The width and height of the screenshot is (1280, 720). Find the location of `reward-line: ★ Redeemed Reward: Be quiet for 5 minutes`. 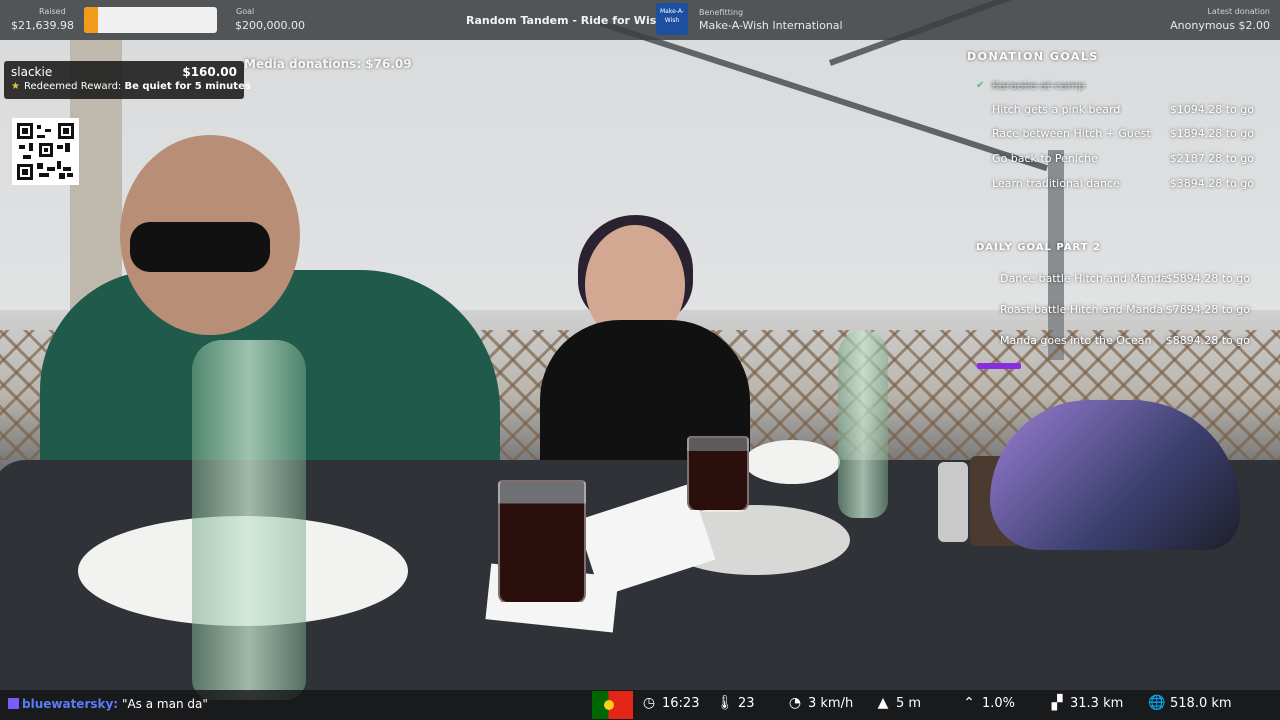

reward-line: ★ Redeemed Reward: Be quiet for 5 minutes is located at coordinates (131, 86).